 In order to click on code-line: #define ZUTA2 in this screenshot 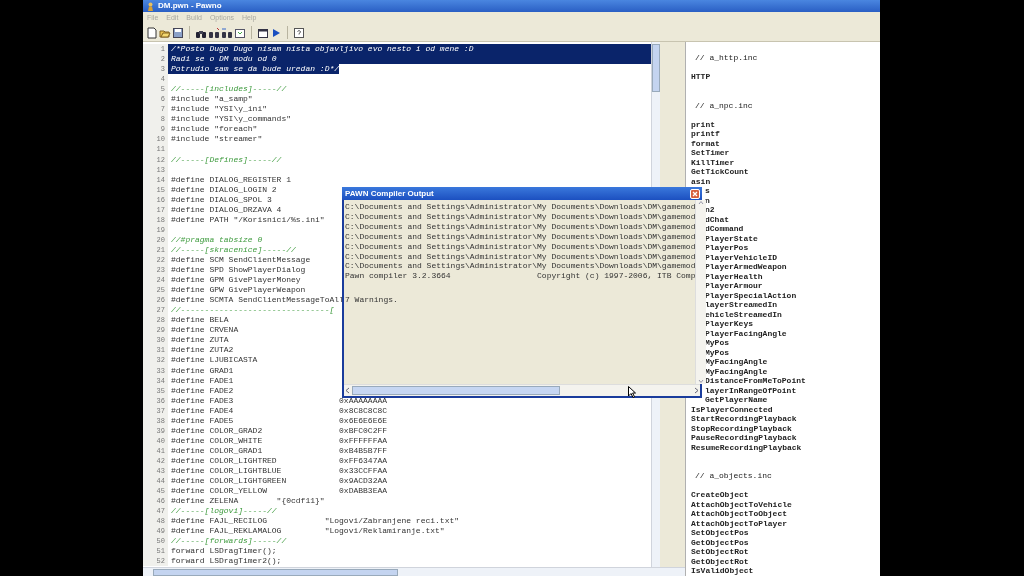, I will do `click(202, 350)`.